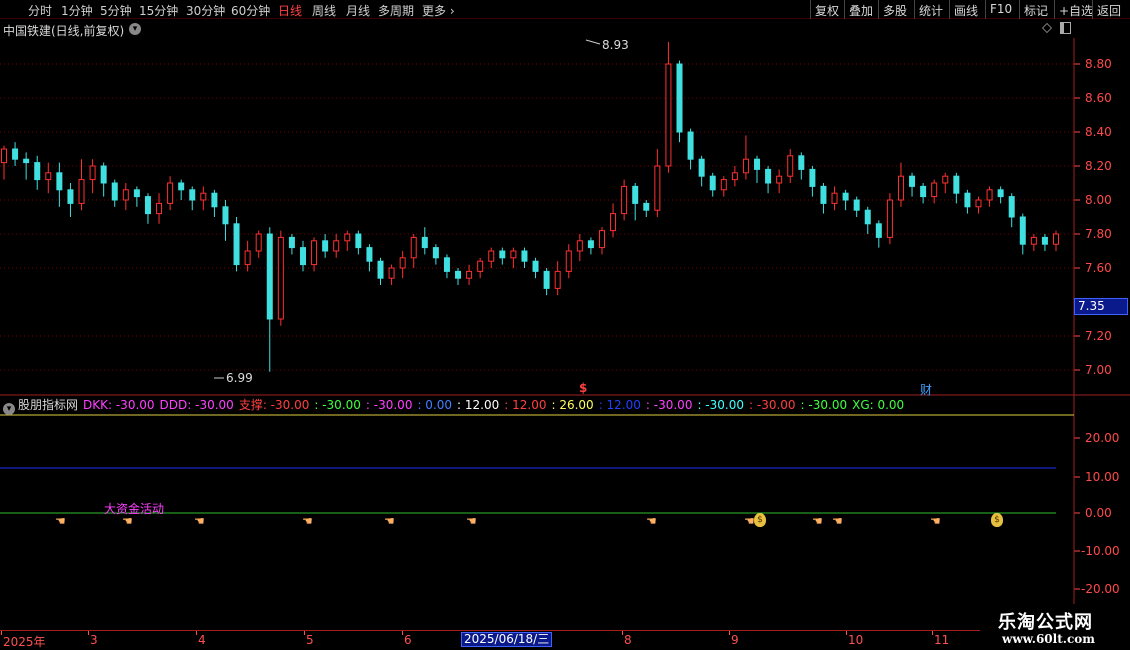  I want to click on dollar-marker: $, so click(583, 388).